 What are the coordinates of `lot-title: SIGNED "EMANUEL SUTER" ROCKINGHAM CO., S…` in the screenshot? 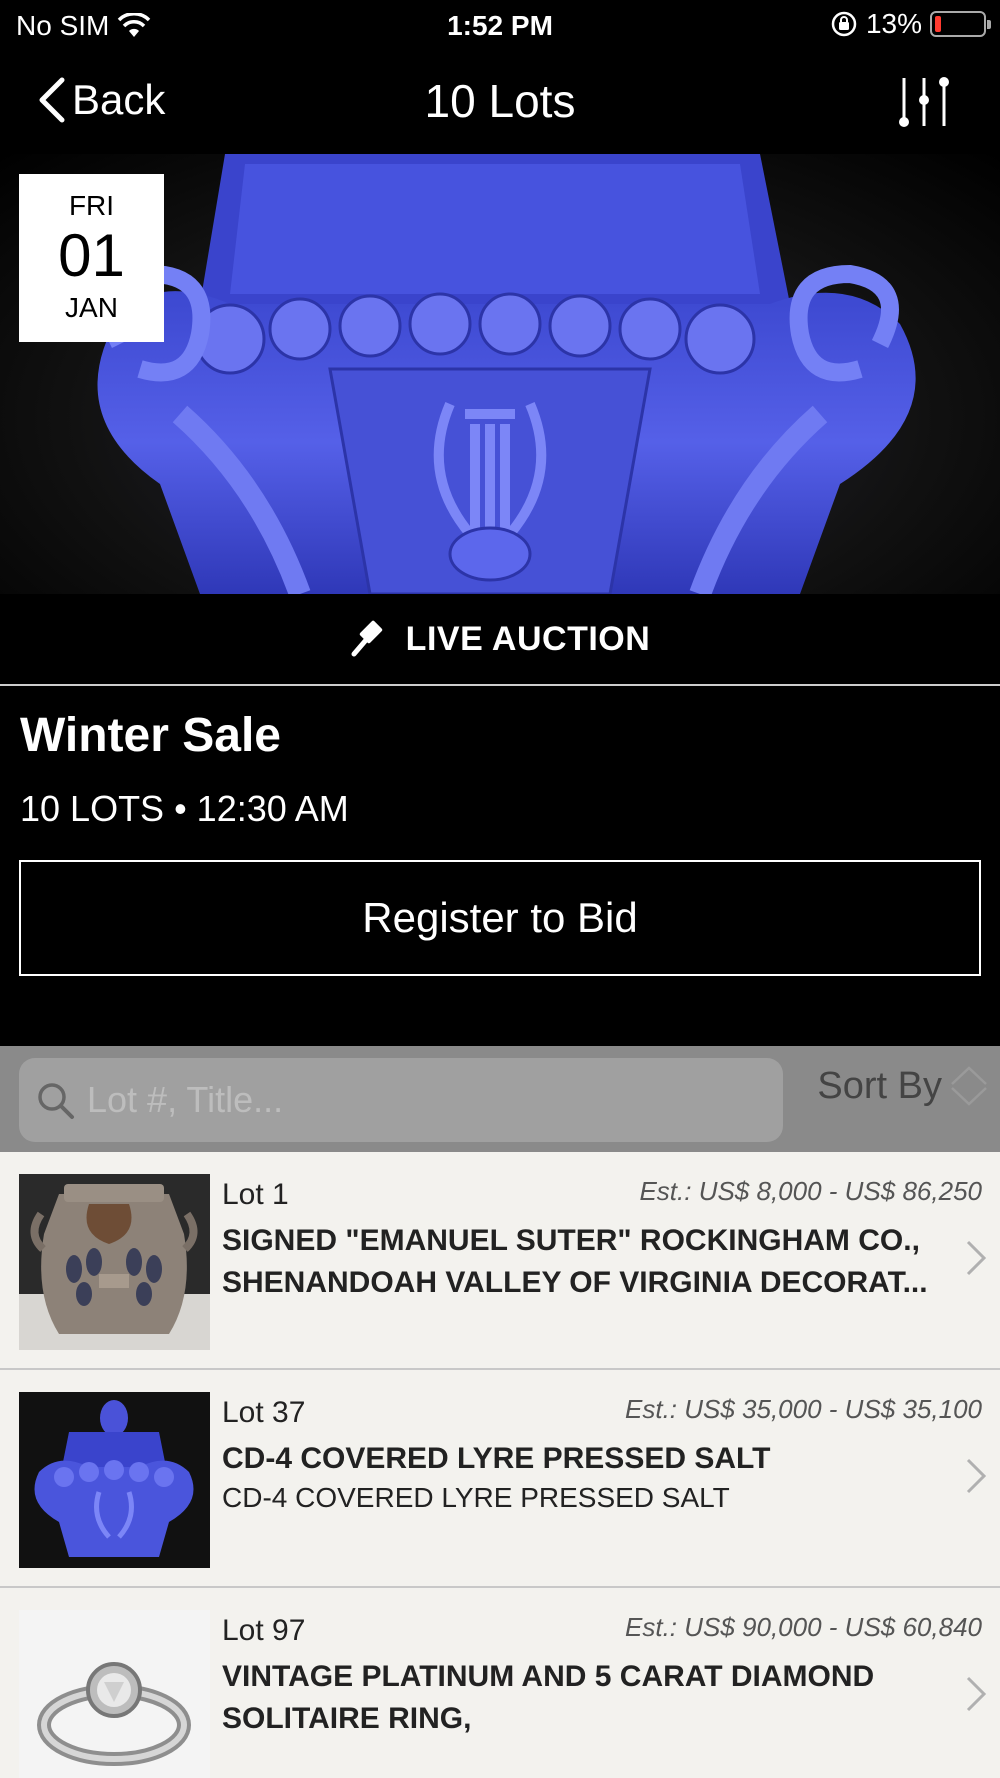 It's located at (575, 1261).